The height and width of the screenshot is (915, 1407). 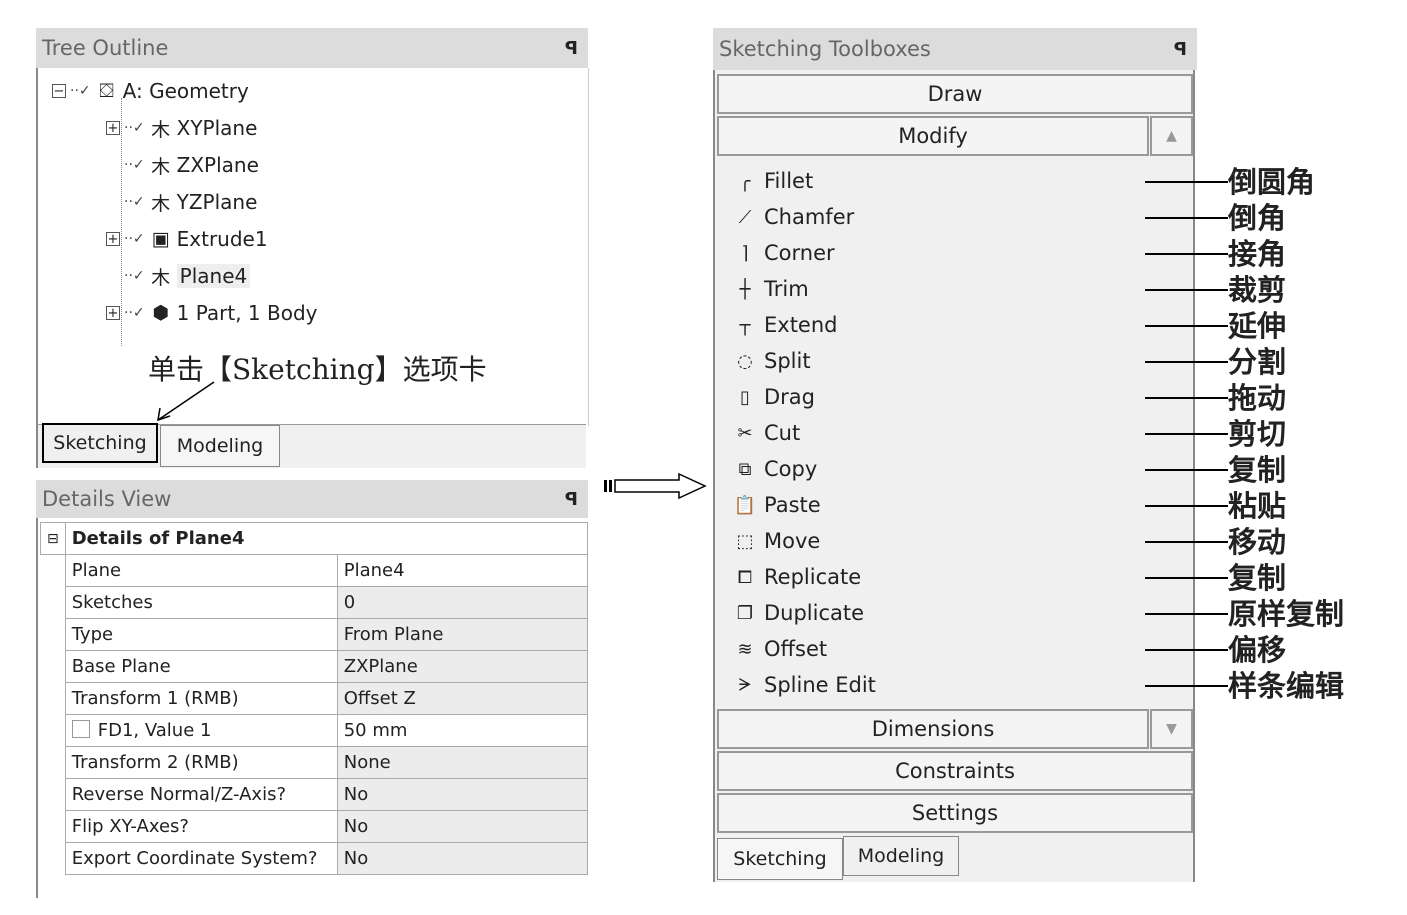 What do you see at coordinates (181, 128) in the screenshot?
I see `tree-node: + ··✓ ⽊ XYPlane` at bounding box center [181, 128].